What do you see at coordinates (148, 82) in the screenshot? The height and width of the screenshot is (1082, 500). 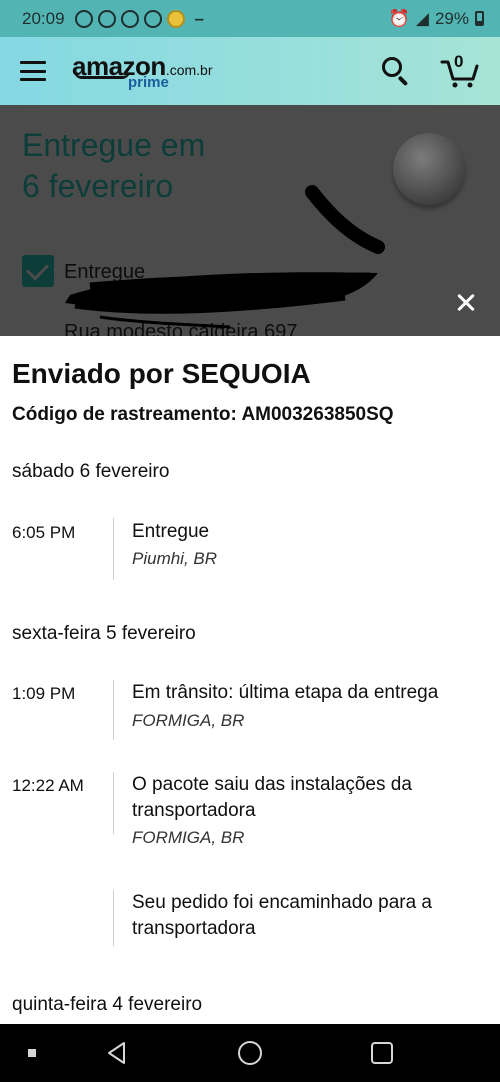 I see `logo-prime: prime` at bounding box center [148, 82].